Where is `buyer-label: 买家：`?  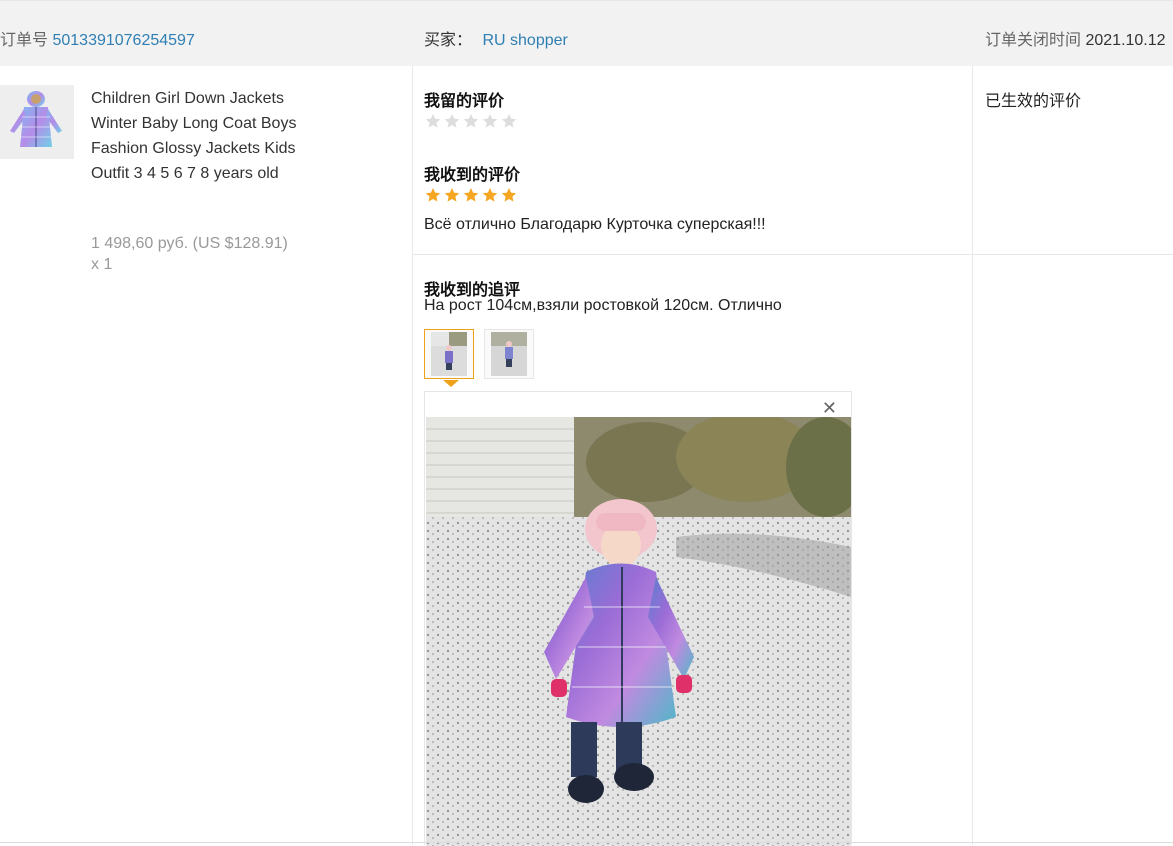
buyer-label: 买家： is located at coordinates (448, 40).